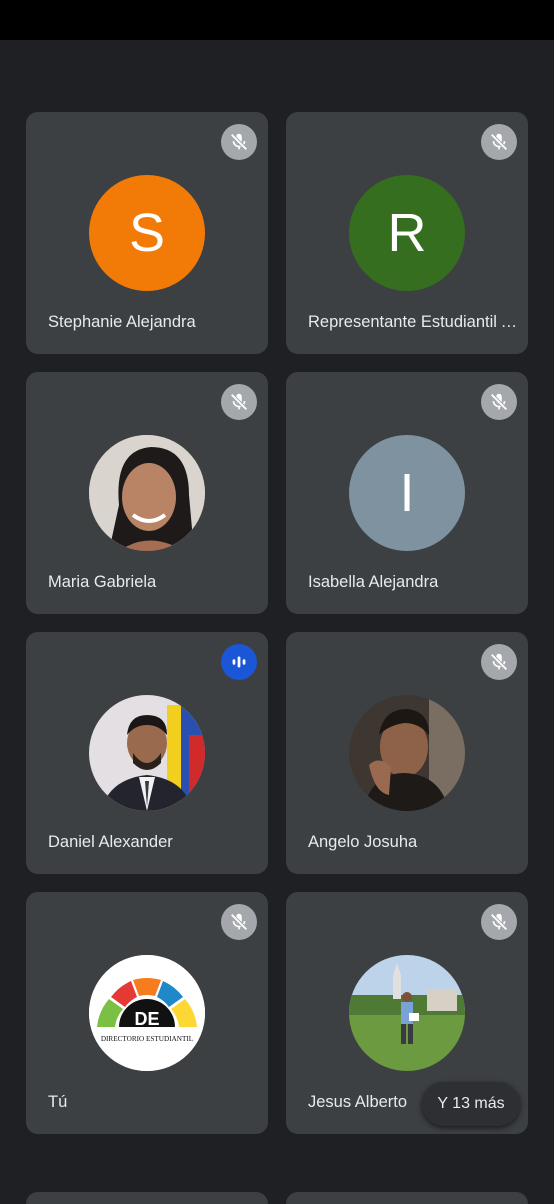 The width and height of the screenshot is (554, 1204). I want to click on participant-name: Maria Gabriela, so click(102, 582).